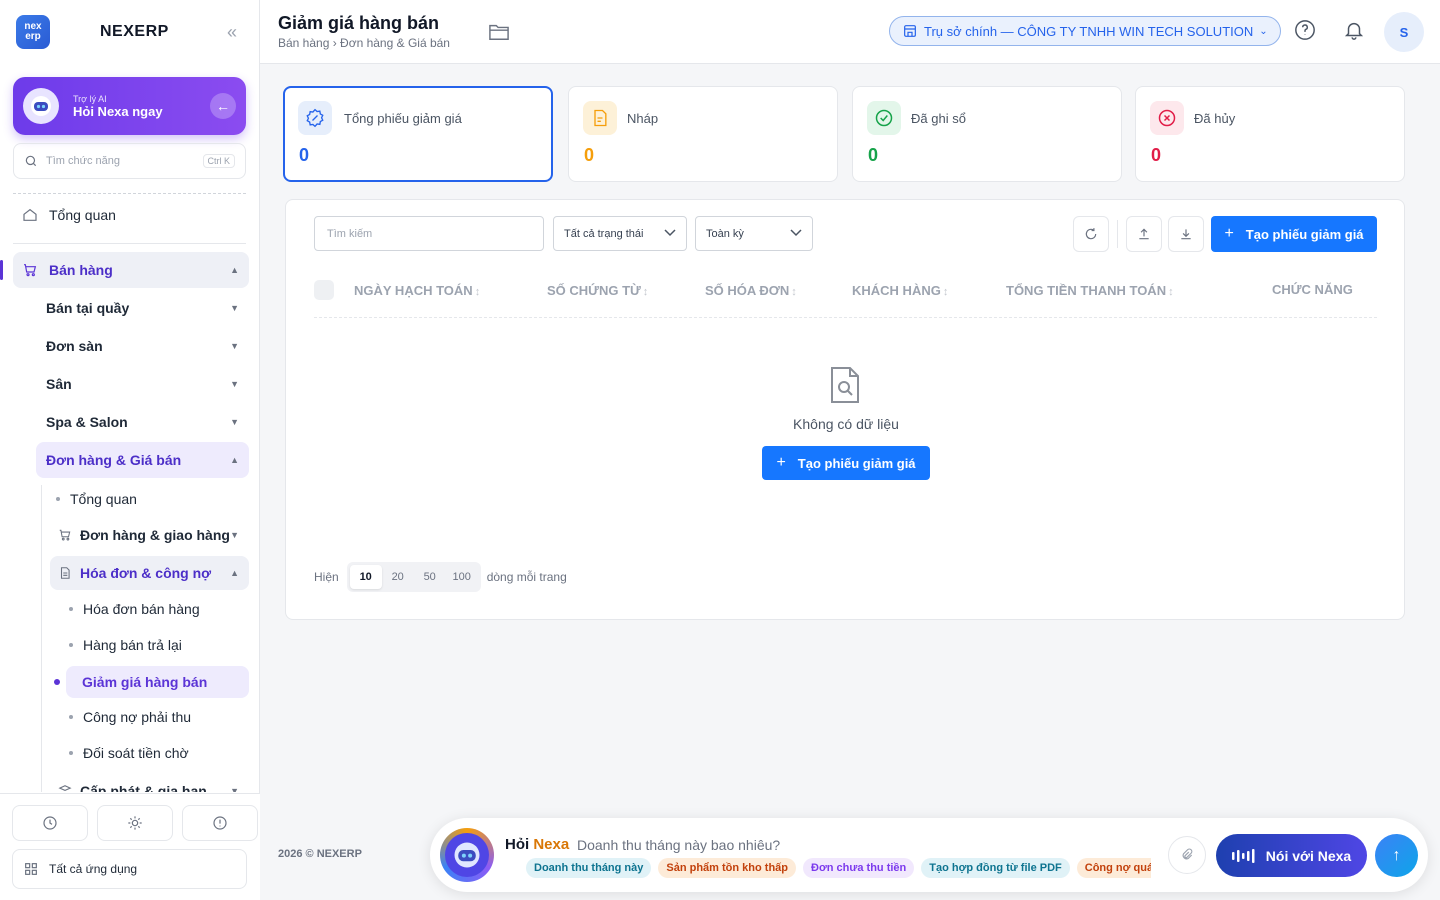 Image resolution: width=1440 pixels, height=900 pixels. Describe the element at coordinates (59, 384) in the screenshot. I see `sidebar-item-label: Sân` at that location.